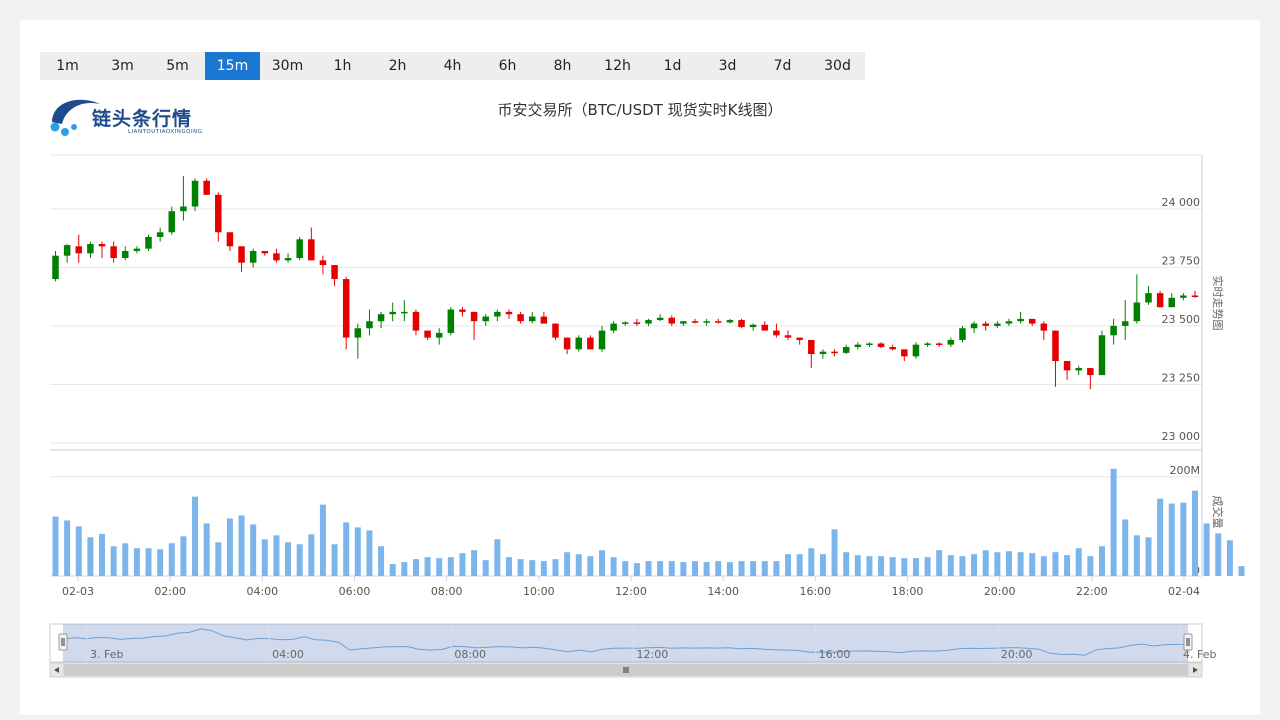 Image resolution: width=1280 pixels, height=720 pixels. I want to click on navigator-left-handle, so click(63, 642).